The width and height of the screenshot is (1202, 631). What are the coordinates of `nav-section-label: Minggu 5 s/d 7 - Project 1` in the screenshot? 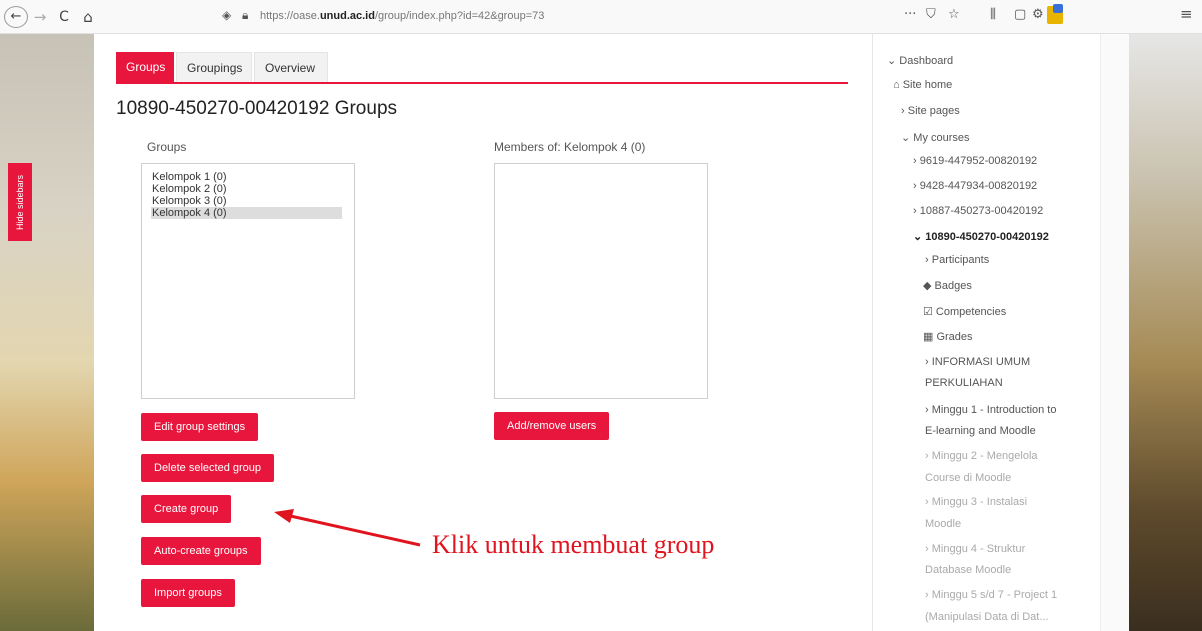 It's located at (994, 595).